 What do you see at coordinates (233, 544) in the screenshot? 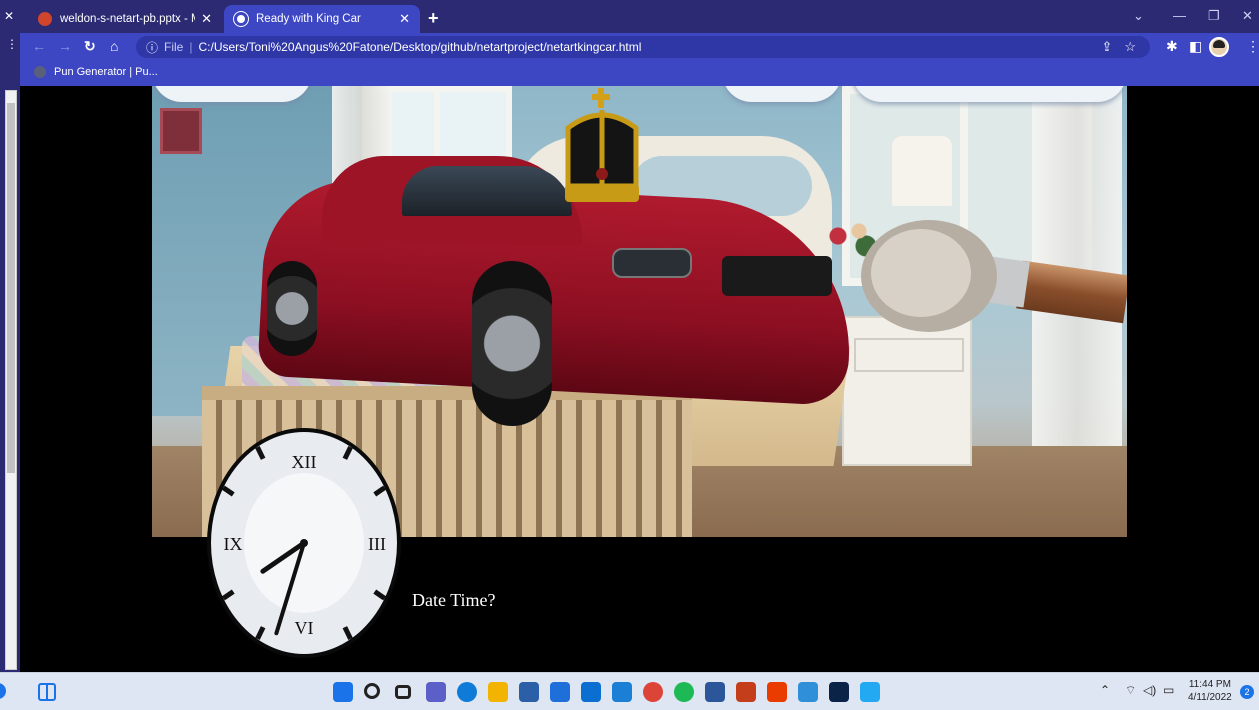
I see `clock-numeral-ix: IX` at bounding box center [233, 544].